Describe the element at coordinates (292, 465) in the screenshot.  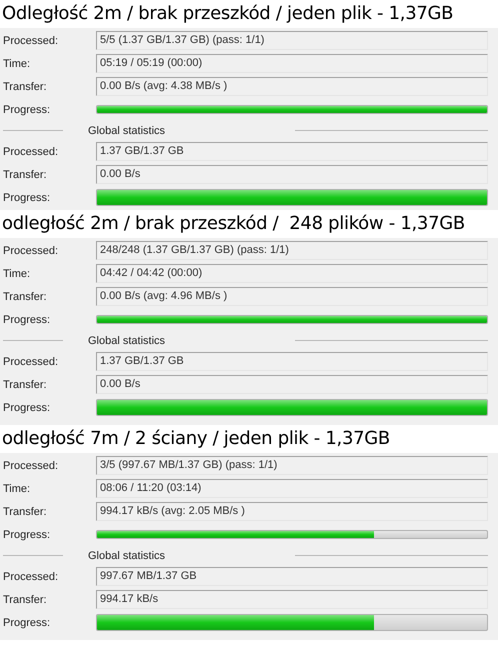
I see `value-field: 3/5 (997.67 MB/1.37 GB) (pass: 1/1)` at that location.